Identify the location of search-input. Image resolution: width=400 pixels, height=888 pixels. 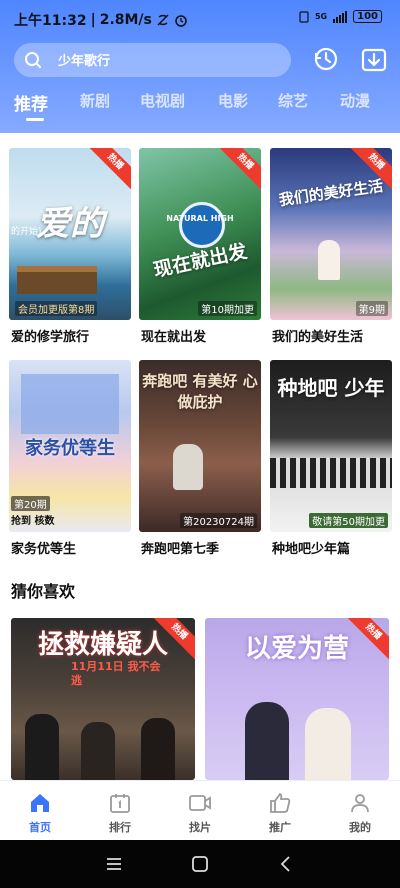
(168, 61).